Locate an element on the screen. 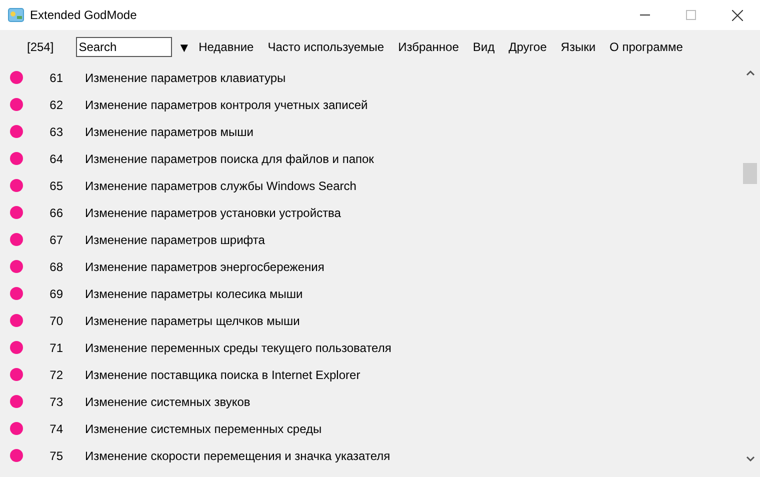 This screenshot has height=477, width=760. item-label: Изменение параметров шрифта is located at coordinates (175, 239).